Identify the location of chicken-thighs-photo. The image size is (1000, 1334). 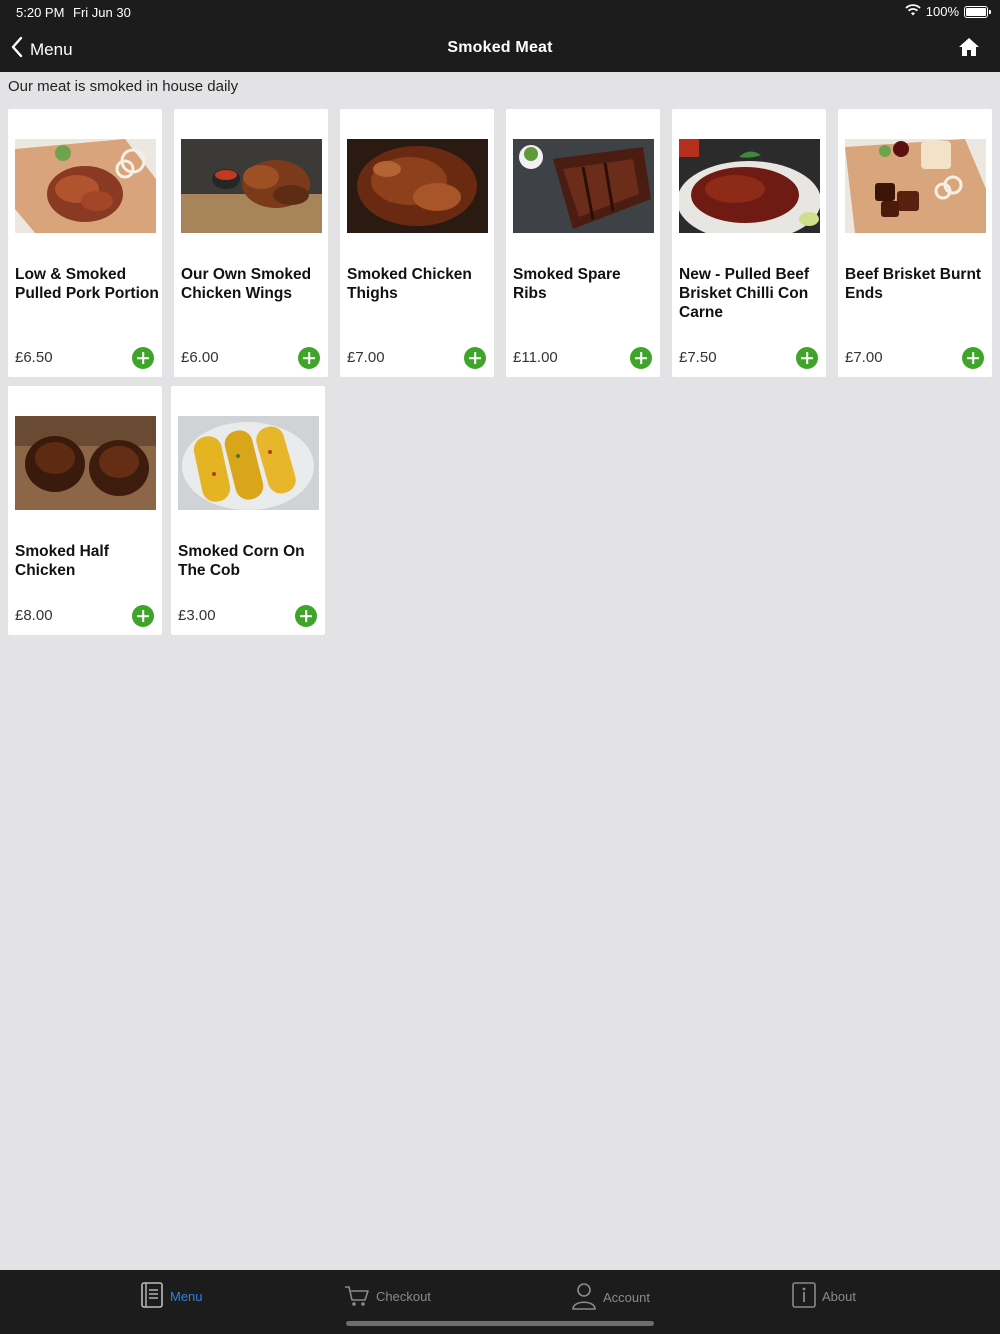
(417, 186).